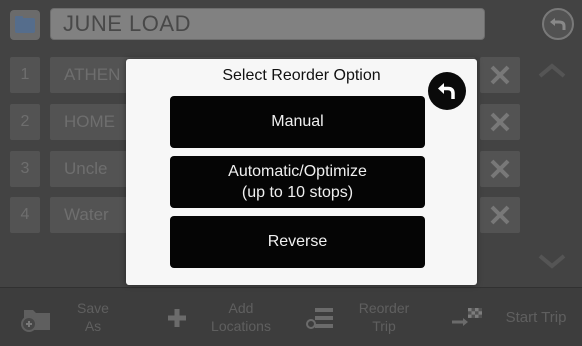 This screenshot has width=582, height=346. I want to click on reverse-option-button: Reverse, so click(297, 242).